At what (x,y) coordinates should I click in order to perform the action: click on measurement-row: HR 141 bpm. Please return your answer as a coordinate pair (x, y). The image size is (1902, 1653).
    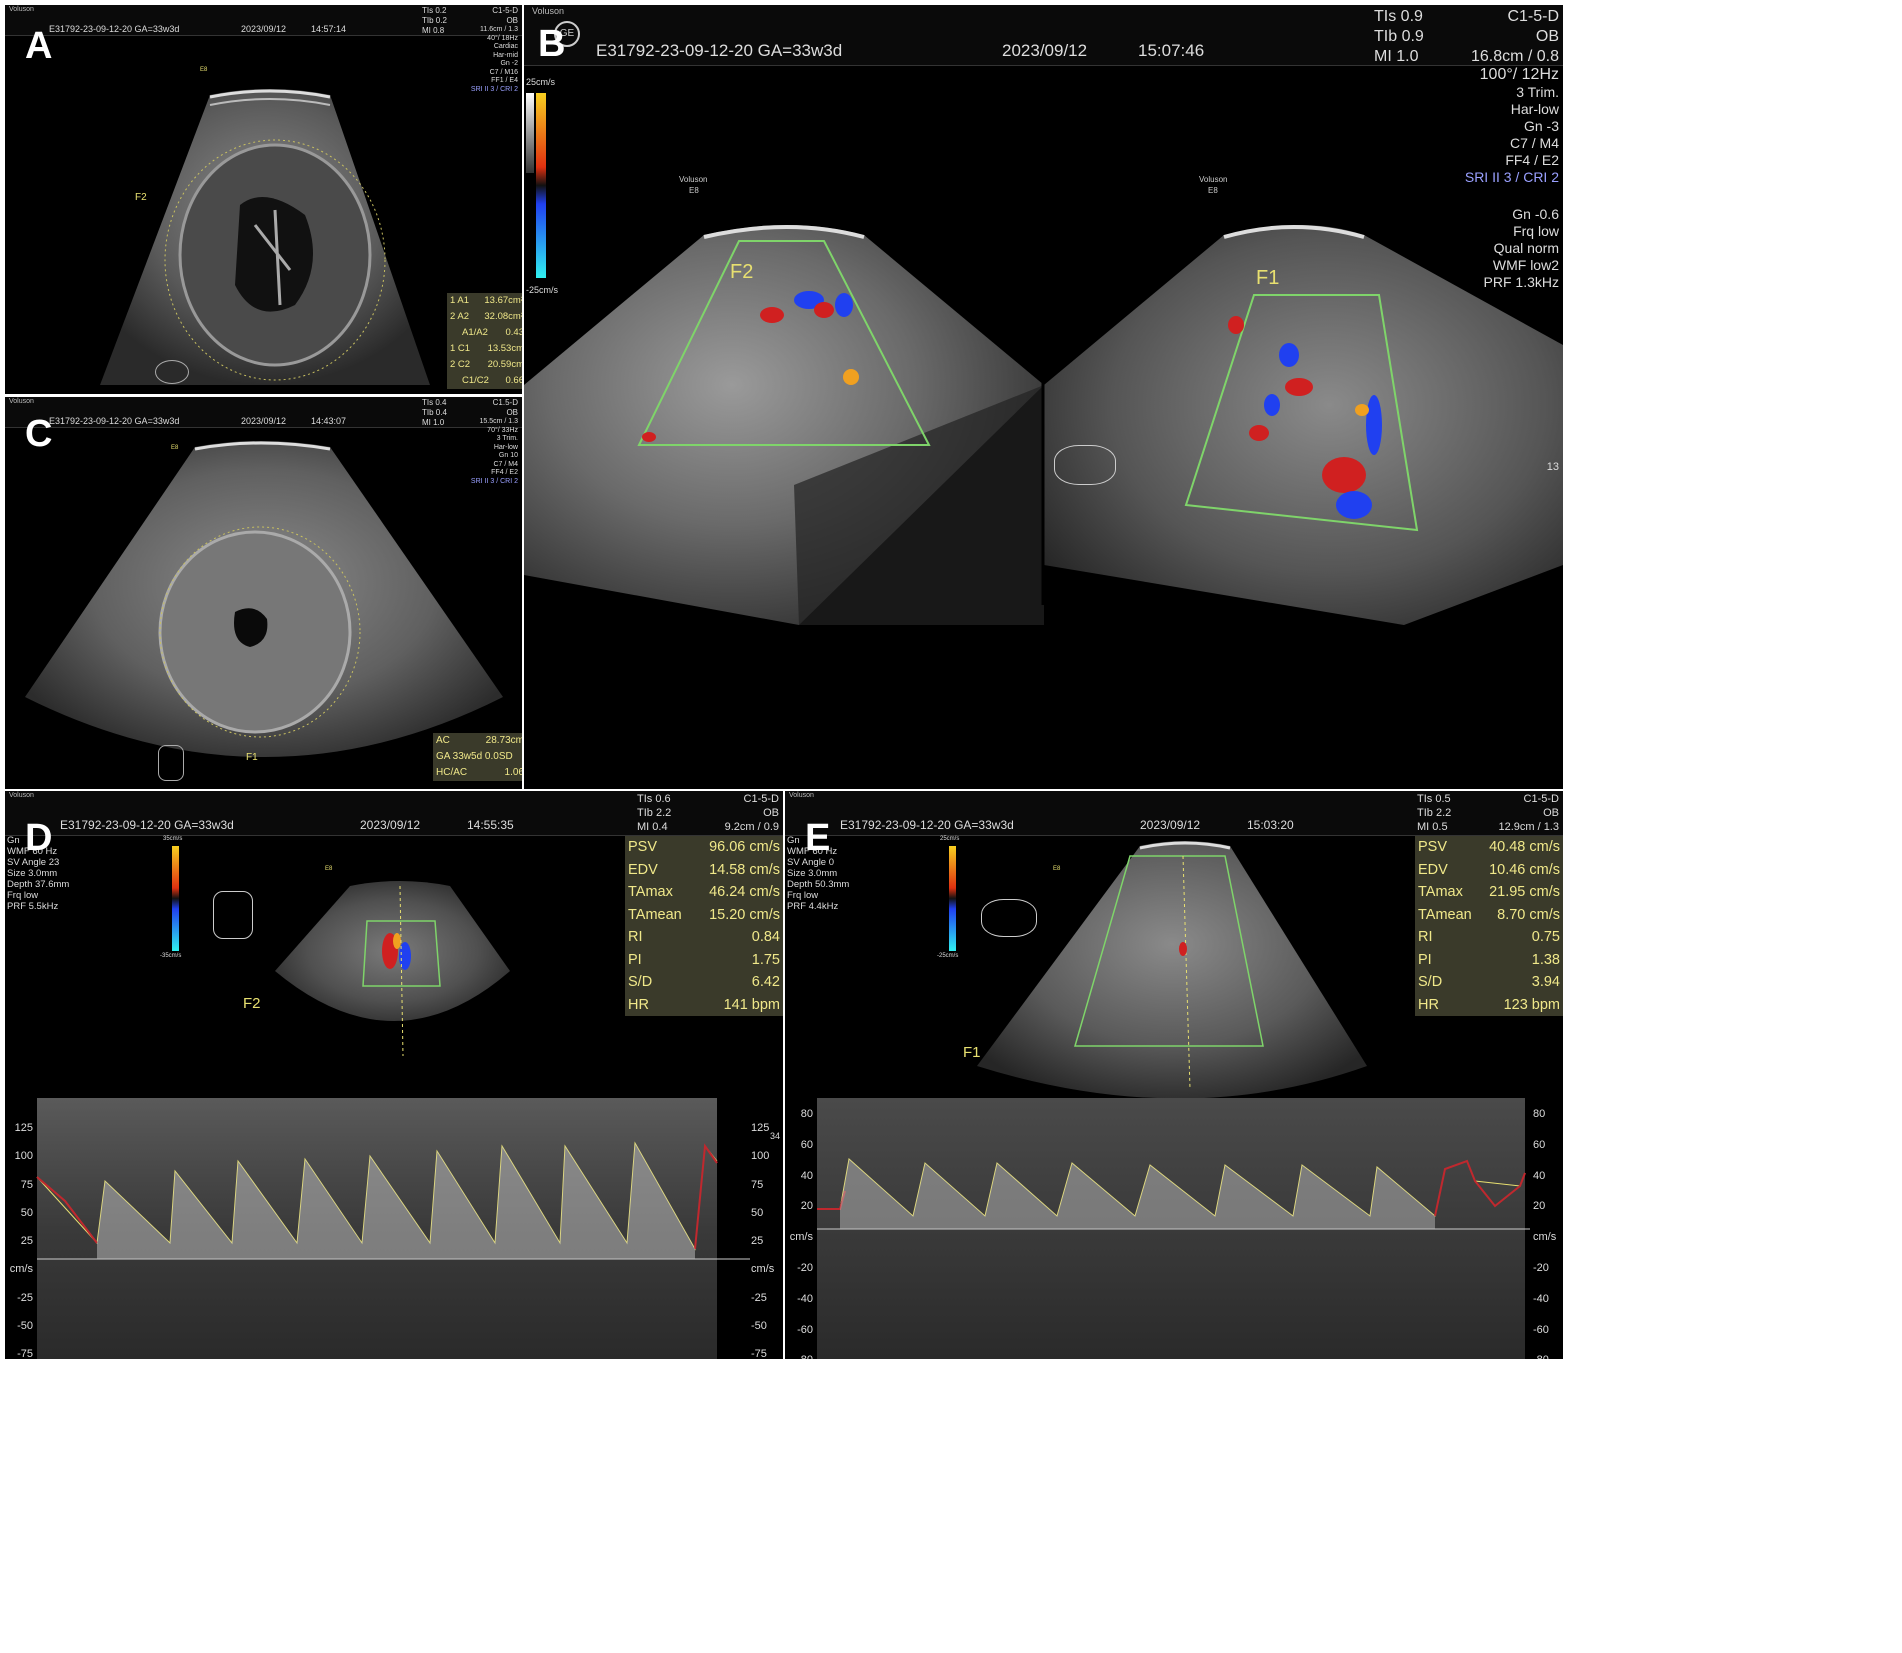
    Looking at the image, I should click on (704, 1004).